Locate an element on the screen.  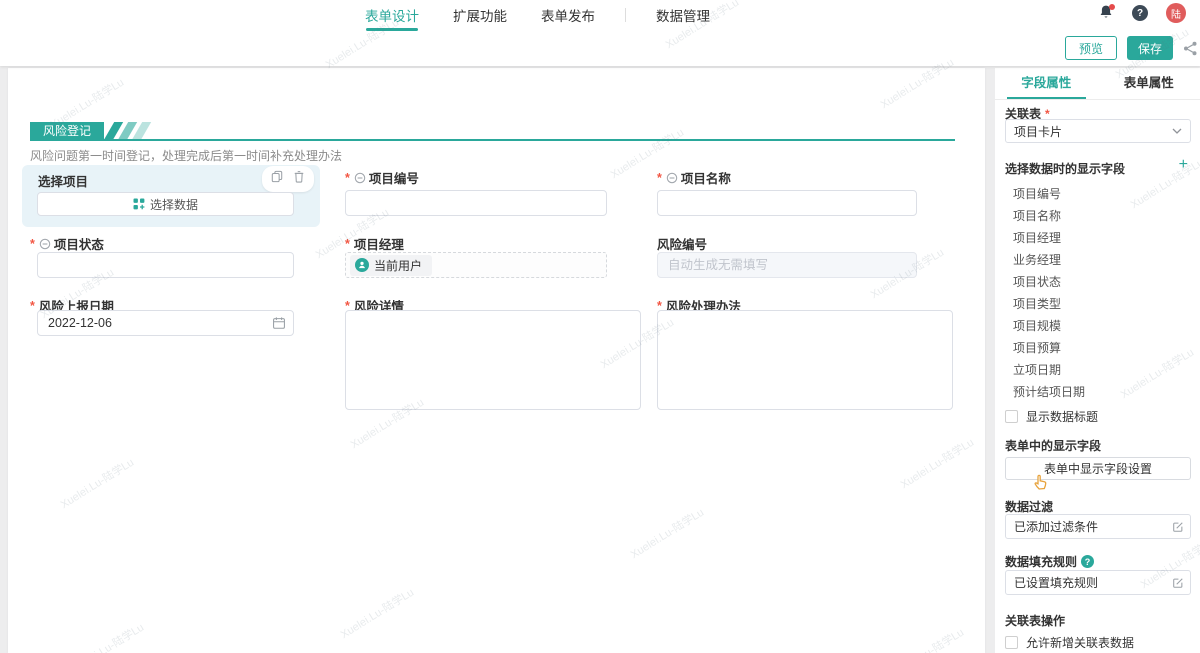
allow-add-related-checkbox: 允许新增关联表数据 is located at coordinates (1069, 642).